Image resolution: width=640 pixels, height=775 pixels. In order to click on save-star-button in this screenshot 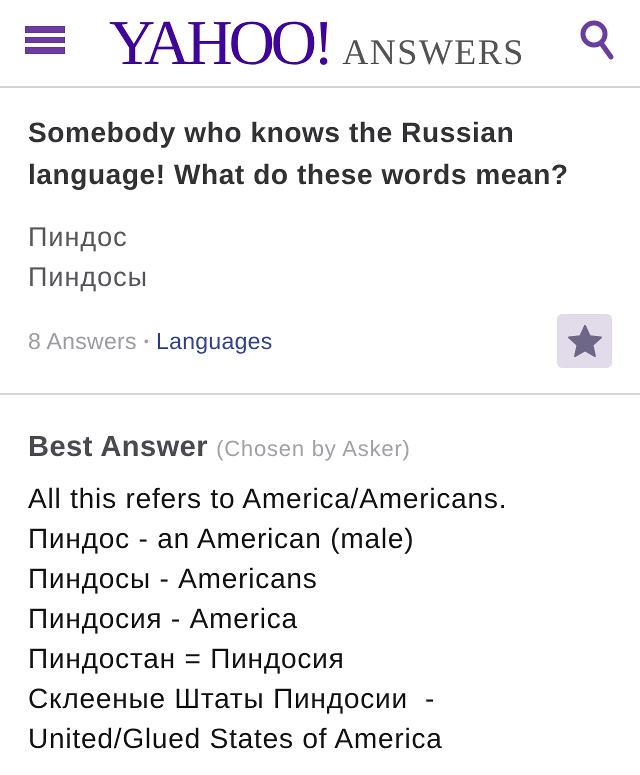, I will do `click(584, 341)`.